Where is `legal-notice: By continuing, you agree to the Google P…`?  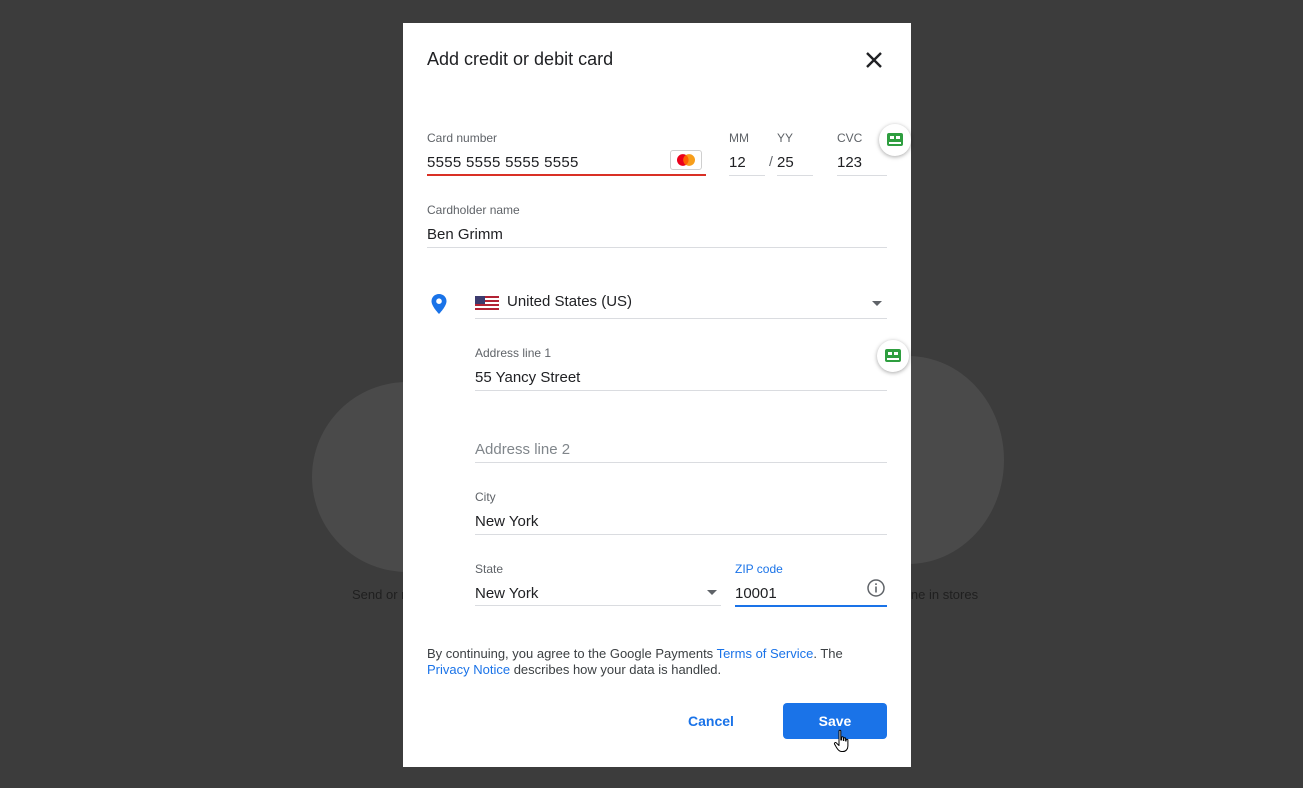 legal-notice: By continuing, you agree to the Google P… is located at coordinates (657, 662).